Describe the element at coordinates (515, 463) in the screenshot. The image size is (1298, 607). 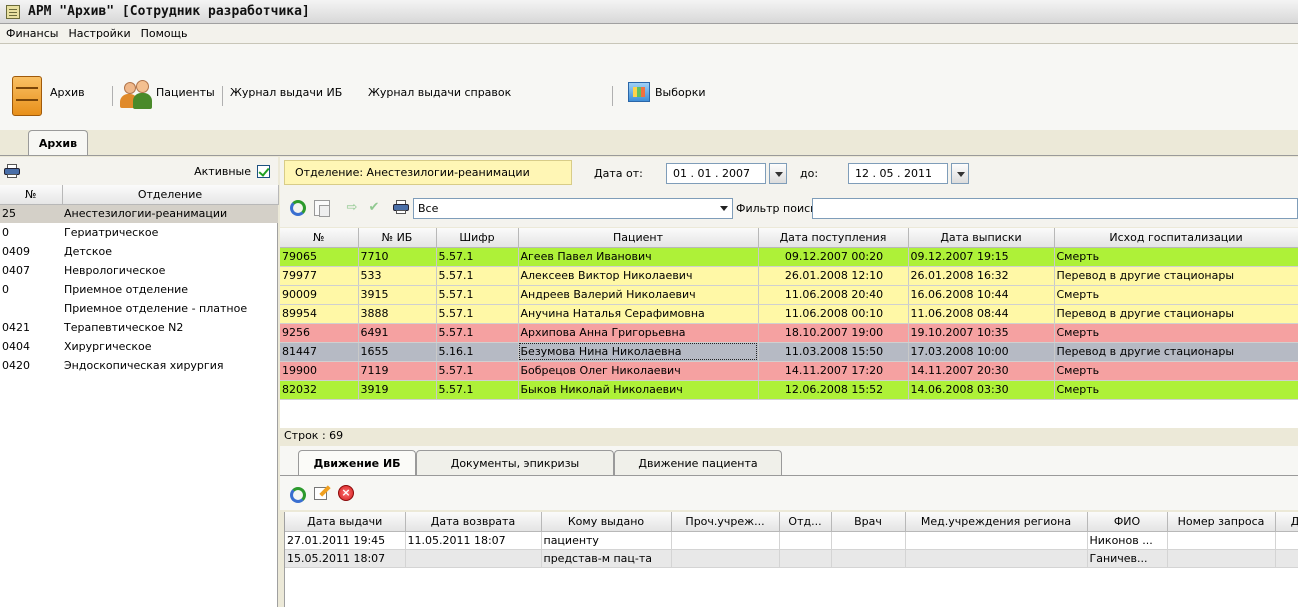
I see `tab-documents: Документы, эпикризы` at that location.